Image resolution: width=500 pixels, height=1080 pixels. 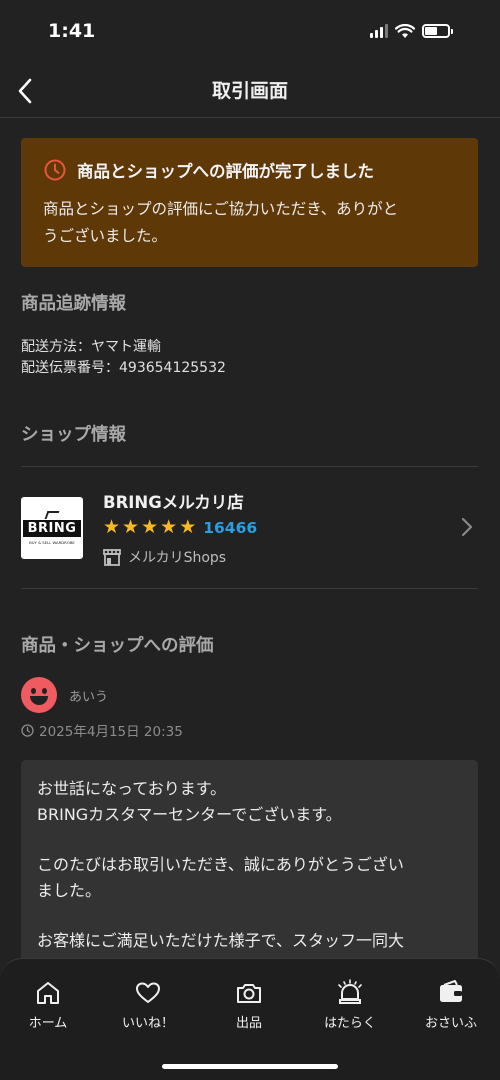 I want to click on shop-section-title: ショップ情報, so click(x=73, y=435).